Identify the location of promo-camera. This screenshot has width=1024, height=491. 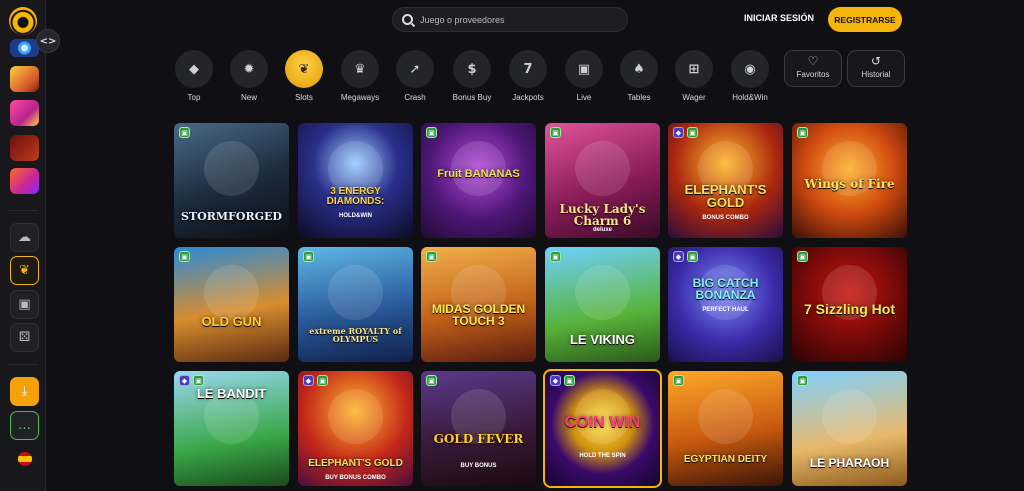
(24, 181).